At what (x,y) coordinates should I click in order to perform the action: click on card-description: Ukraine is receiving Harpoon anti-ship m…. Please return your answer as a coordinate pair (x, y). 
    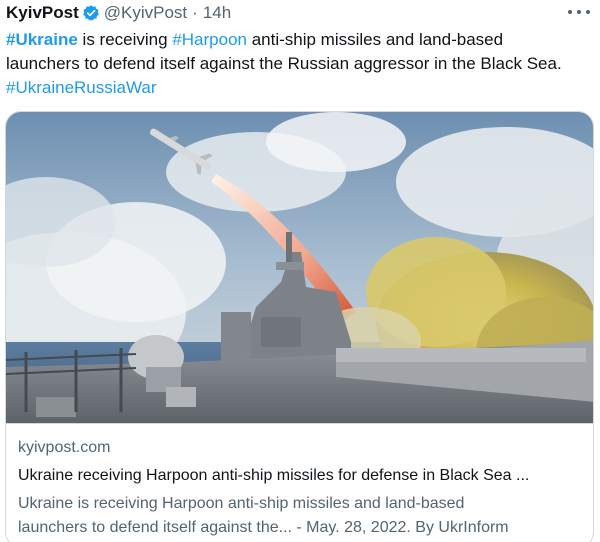
    Looking at the image, I should click on (299, 516).